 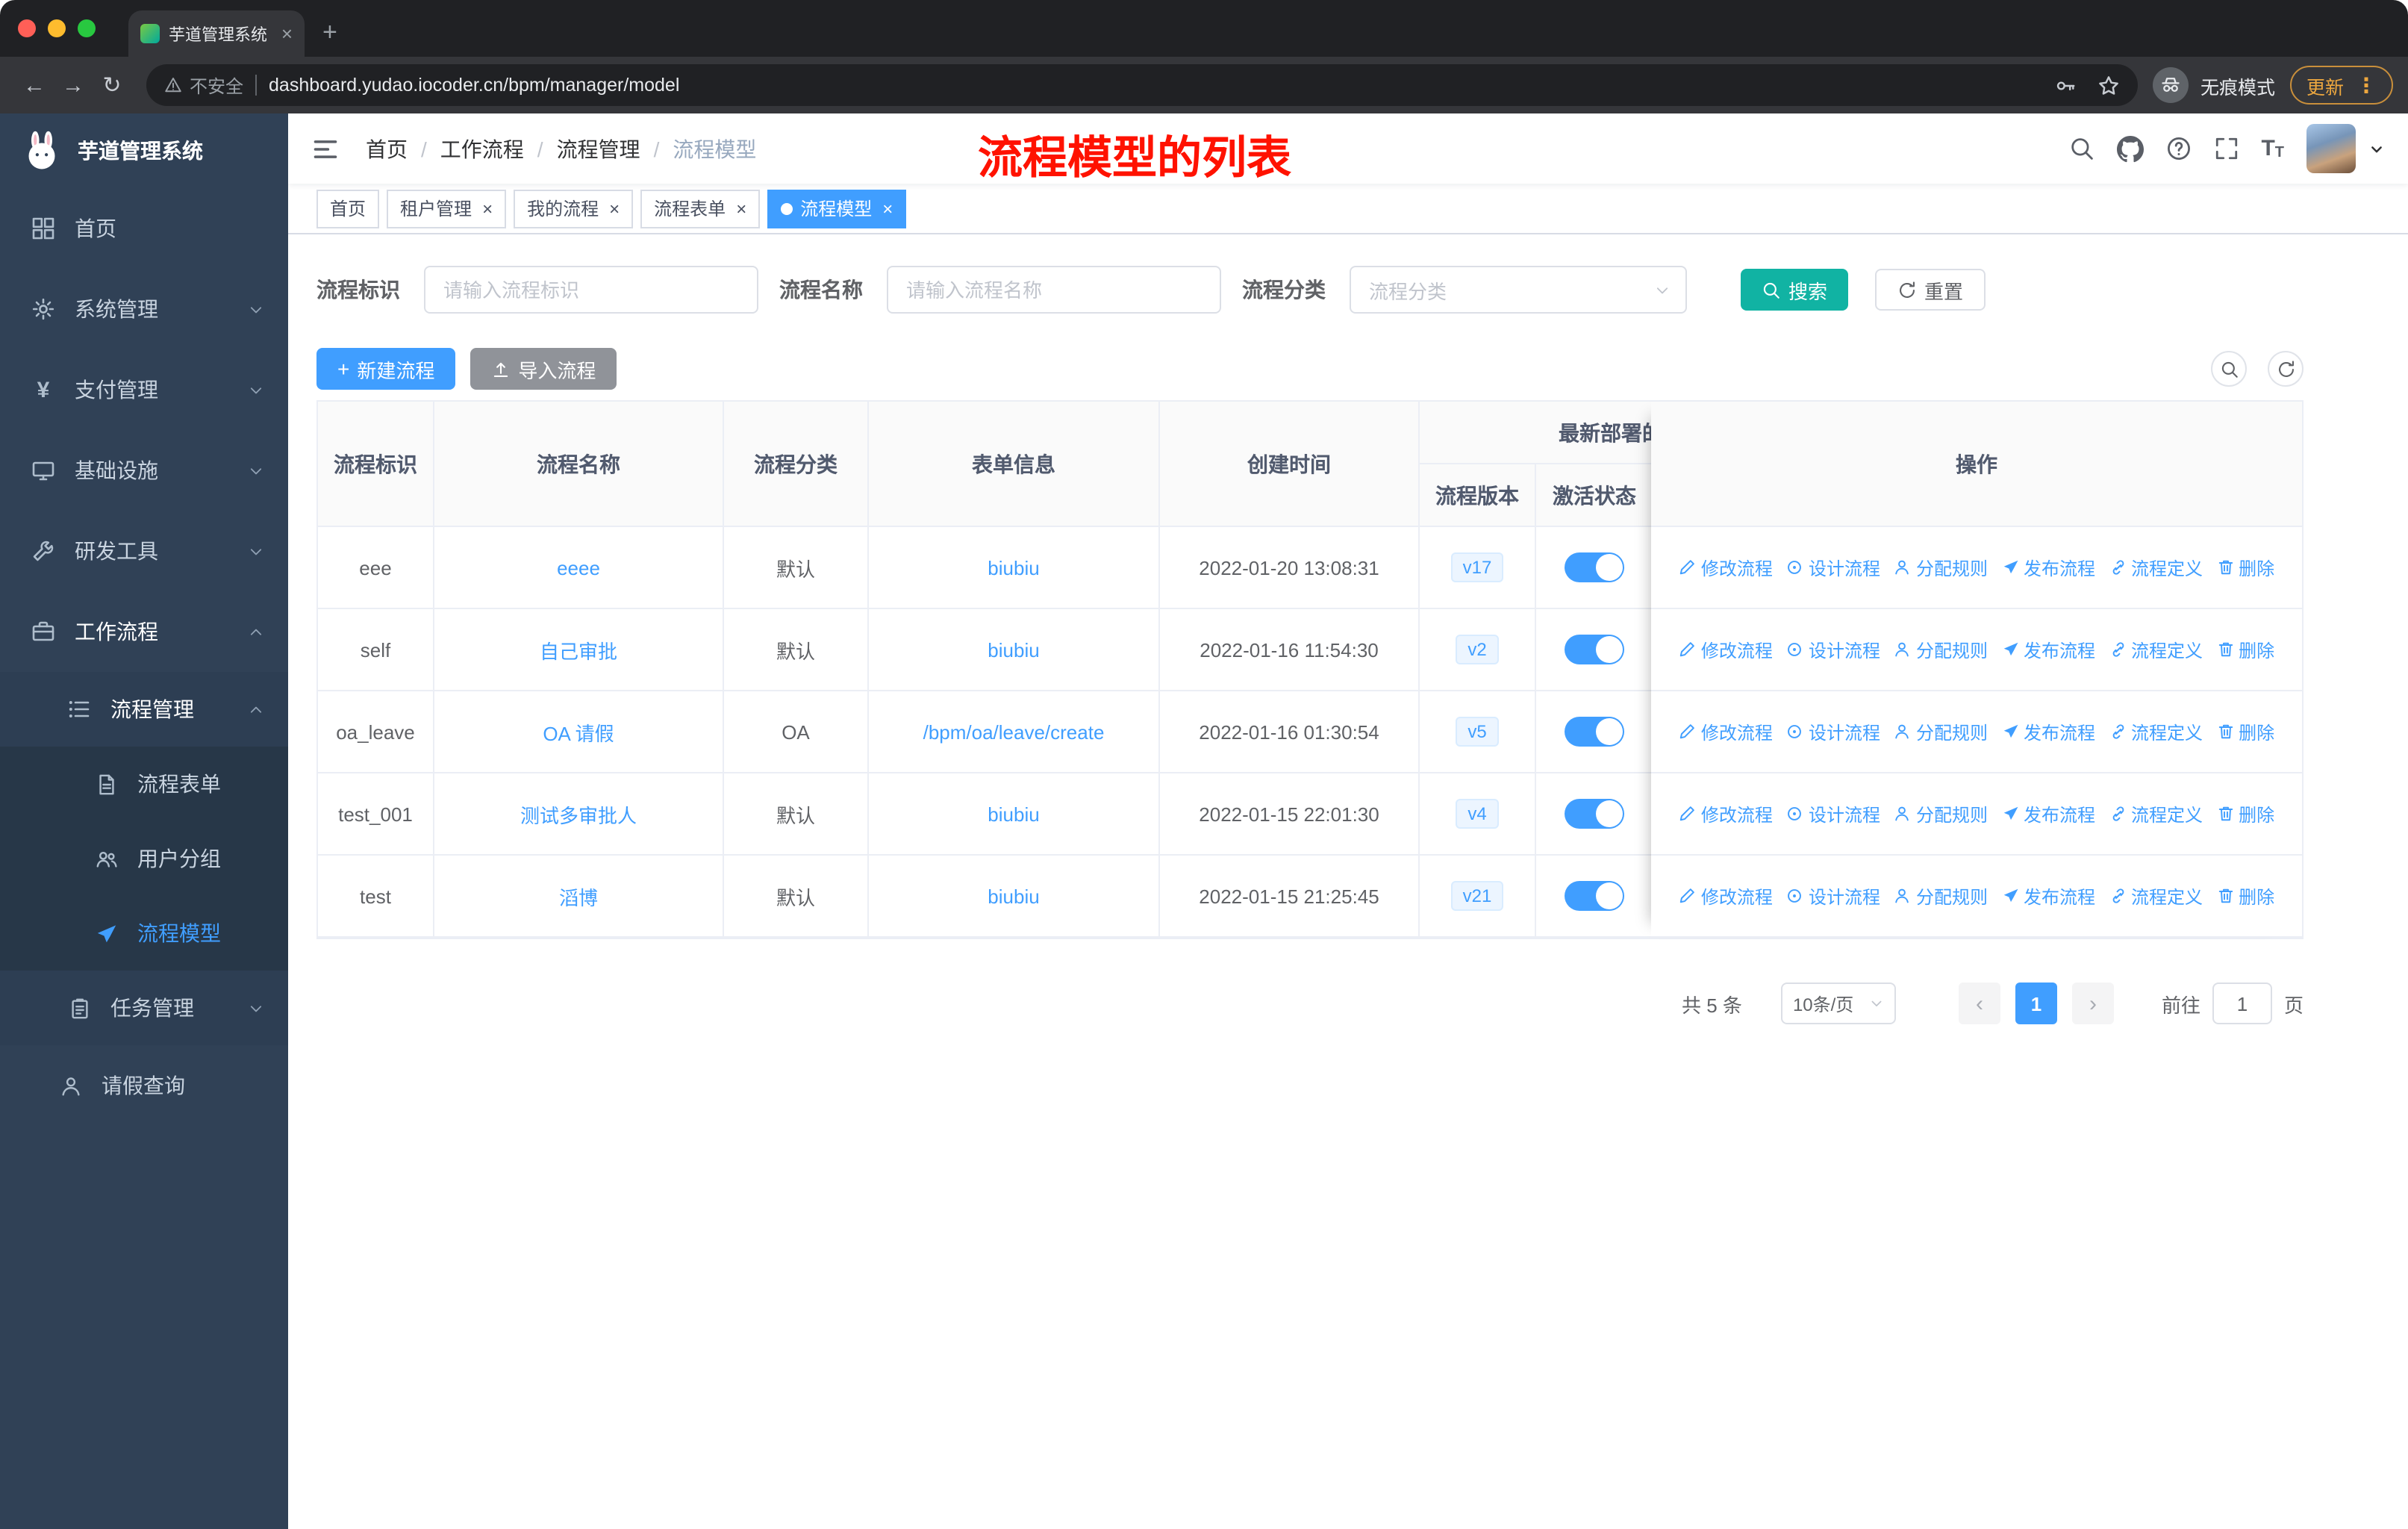 I want to click on create-process-button: + 新建流程, so click(x=386, y=369).